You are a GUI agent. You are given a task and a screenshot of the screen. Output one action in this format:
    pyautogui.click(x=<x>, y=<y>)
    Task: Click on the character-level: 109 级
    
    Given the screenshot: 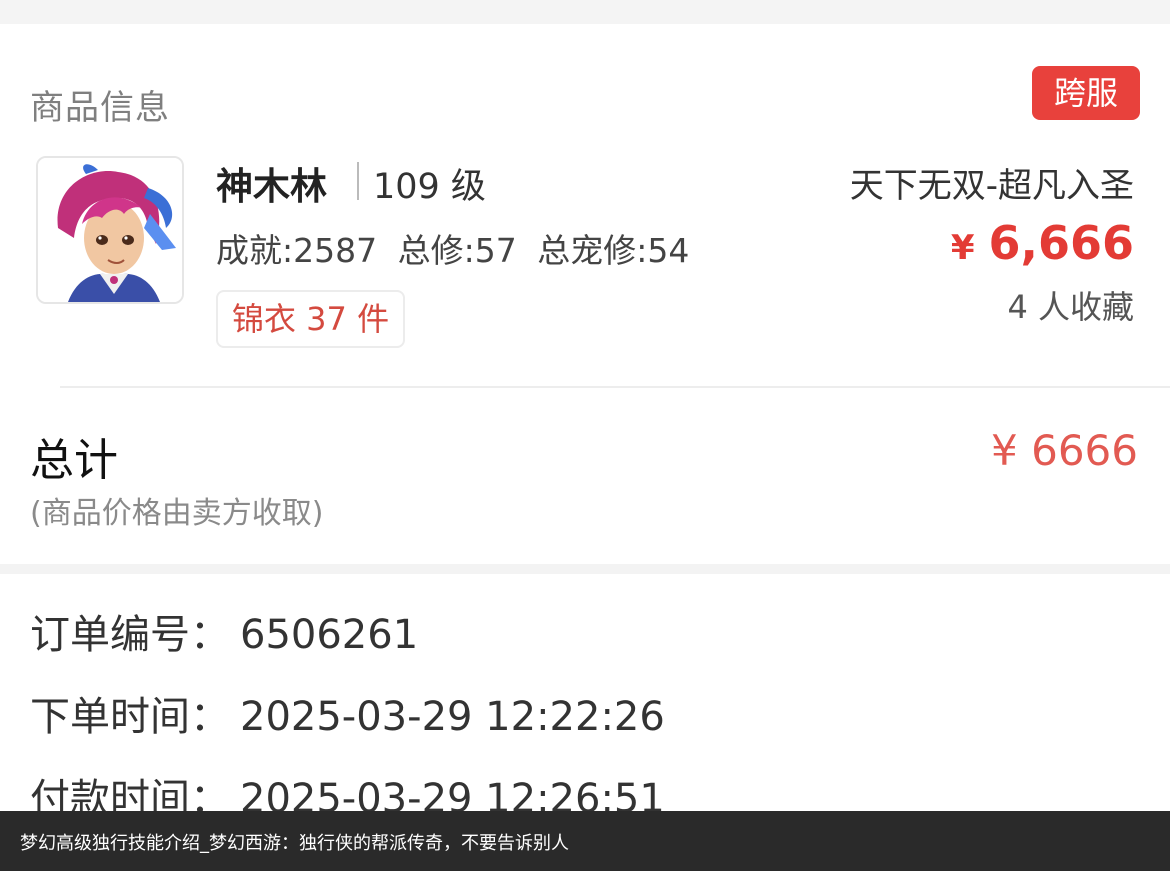 What is the action you would take?
    pyautogui.click(x=429, y=187)
    